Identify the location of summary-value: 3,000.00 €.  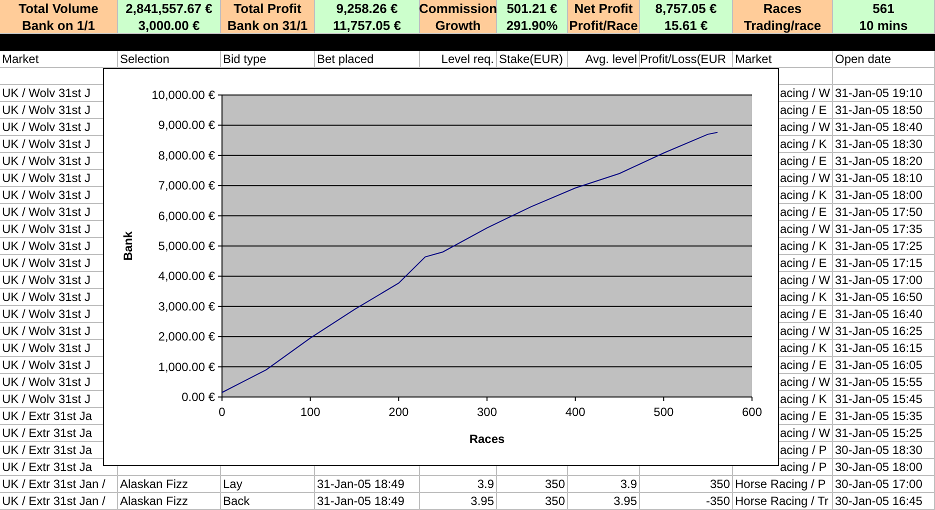
(169, 25).